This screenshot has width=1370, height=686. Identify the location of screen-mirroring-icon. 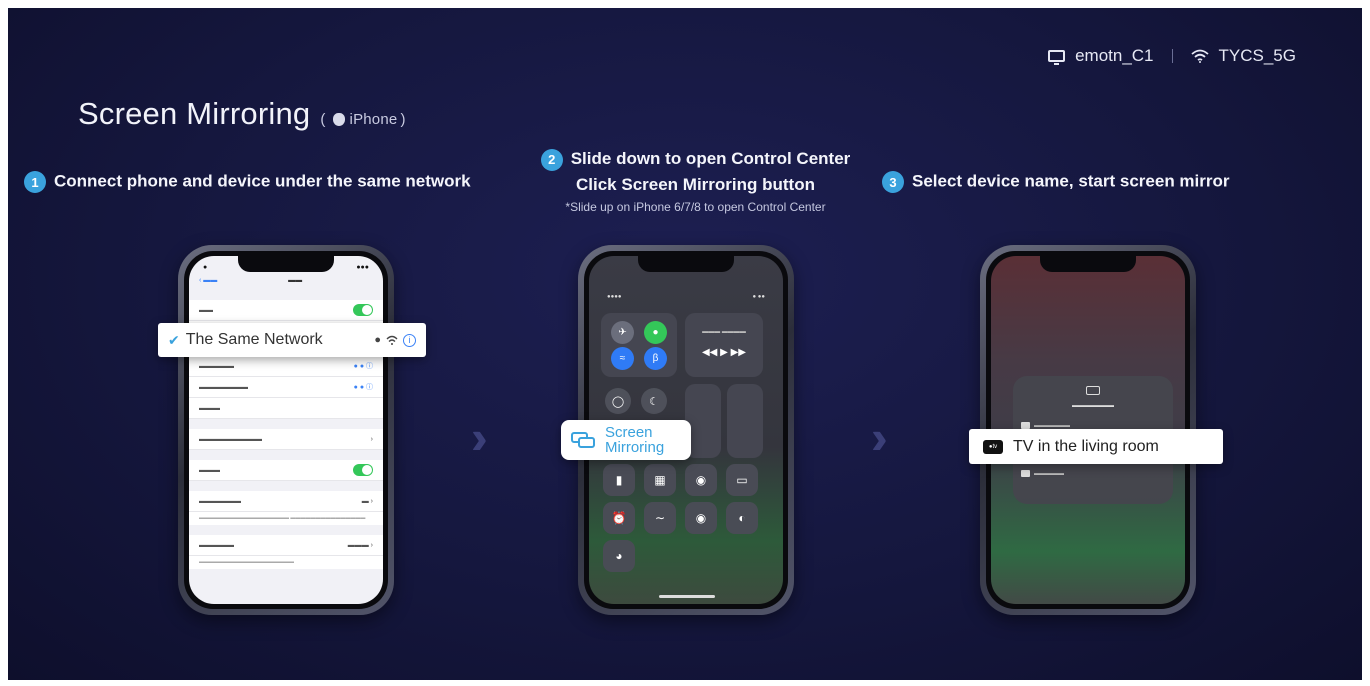
(584, 440).